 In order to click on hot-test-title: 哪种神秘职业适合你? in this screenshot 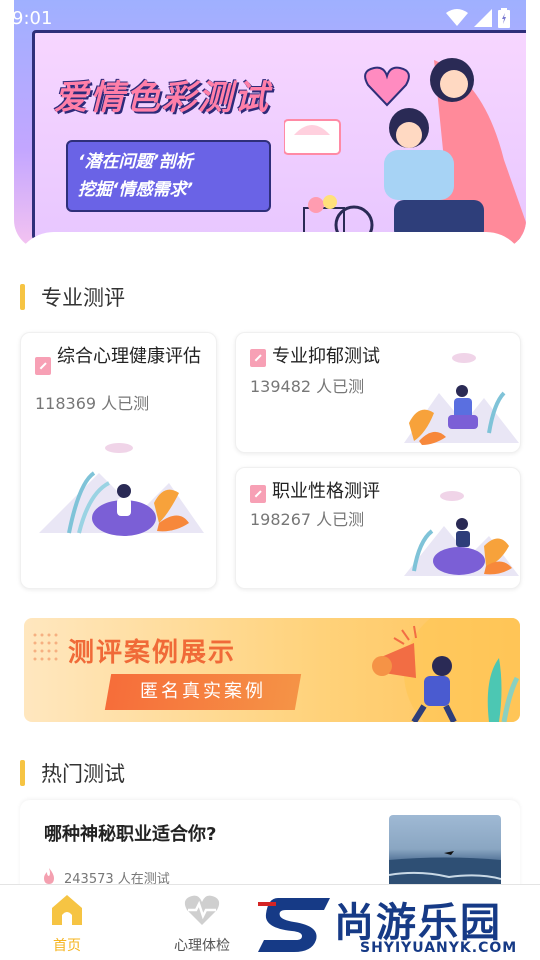, I will do `click(130, 834)`.